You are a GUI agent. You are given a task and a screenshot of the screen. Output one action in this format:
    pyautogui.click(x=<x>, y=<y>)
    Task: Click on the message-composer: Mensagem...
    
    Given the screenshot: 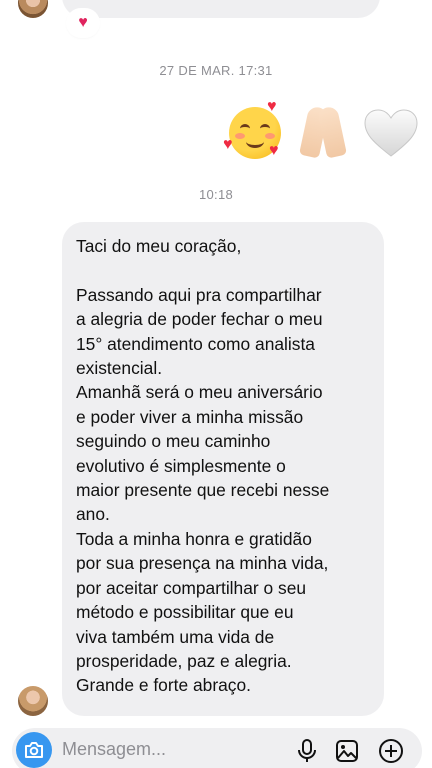 What is the action you would take?
    pyautogui.click(x=217, y=748)
    